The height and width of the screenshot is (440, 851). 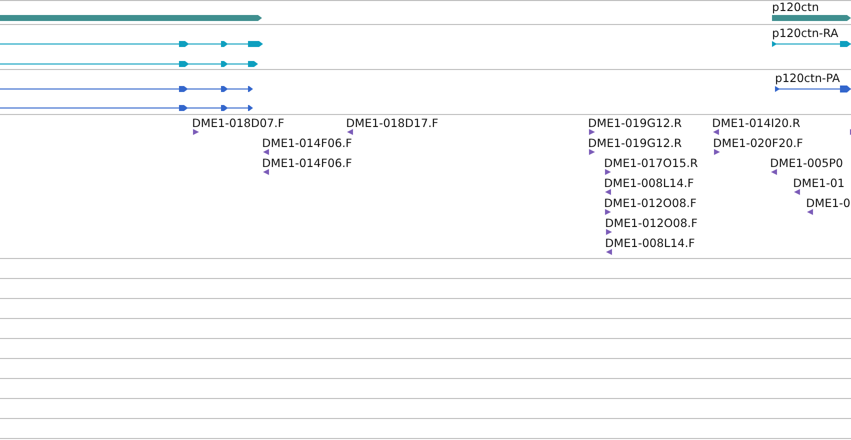 What do you see at coordinates (819, 183) in the screenshot?
I see `feature-label: DME1-01` at bounding box center [819, 183].